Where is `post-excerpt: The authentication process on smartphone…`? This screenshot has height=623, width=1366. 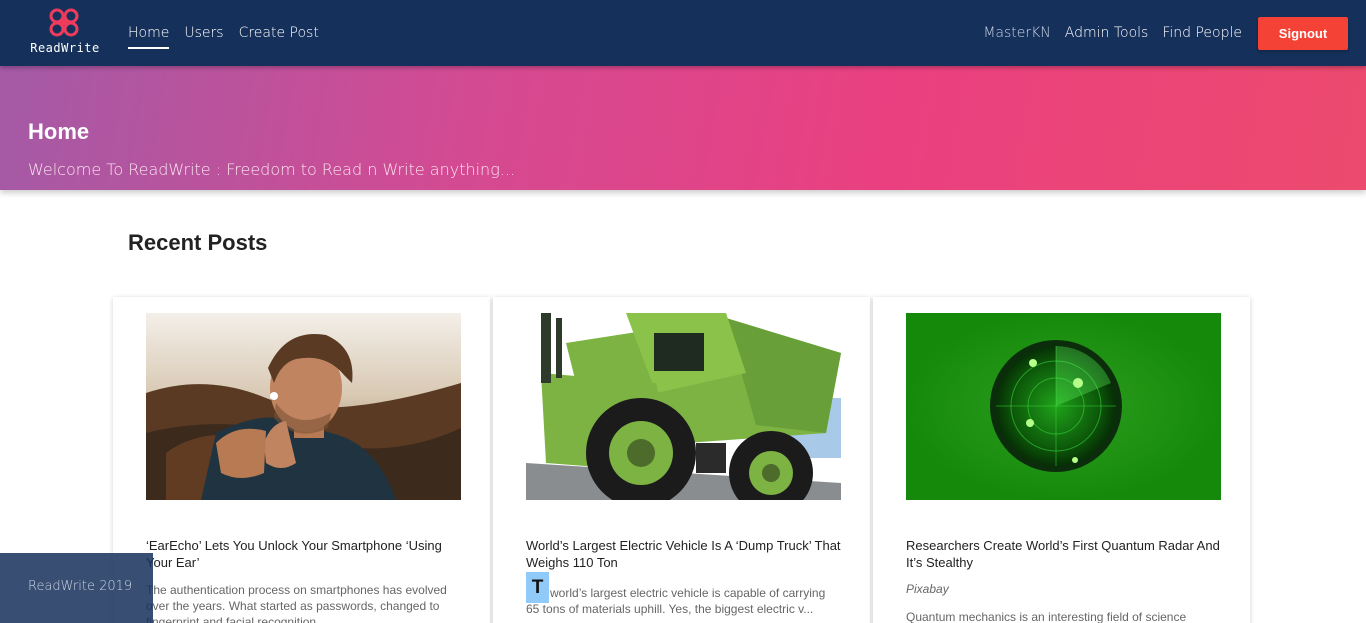 post-excerpt: The authentication process on smartphone… is located at coordinates (296, 603).